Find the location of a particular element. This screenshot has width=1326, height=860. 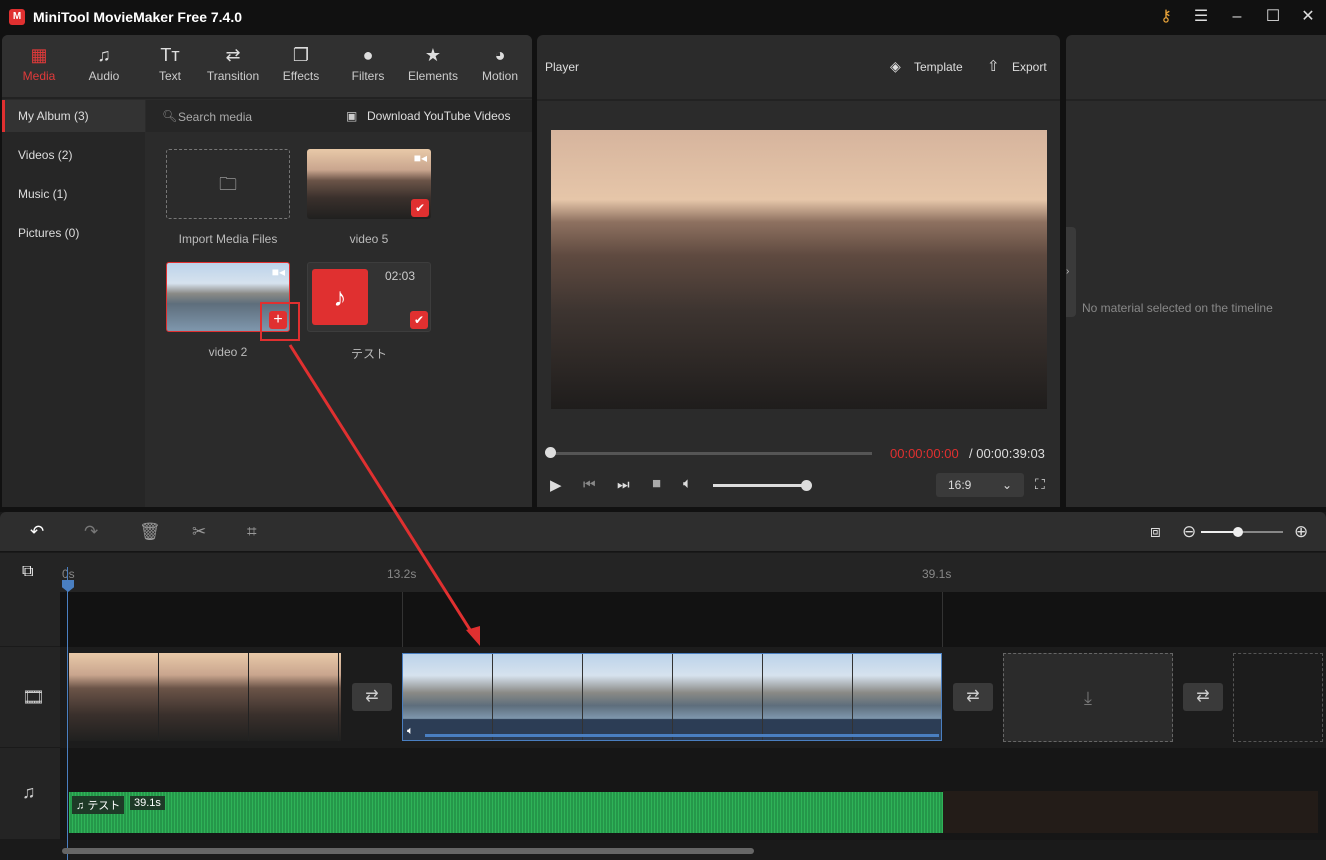

split-button: ✂ is located at coordinates (199, 532).